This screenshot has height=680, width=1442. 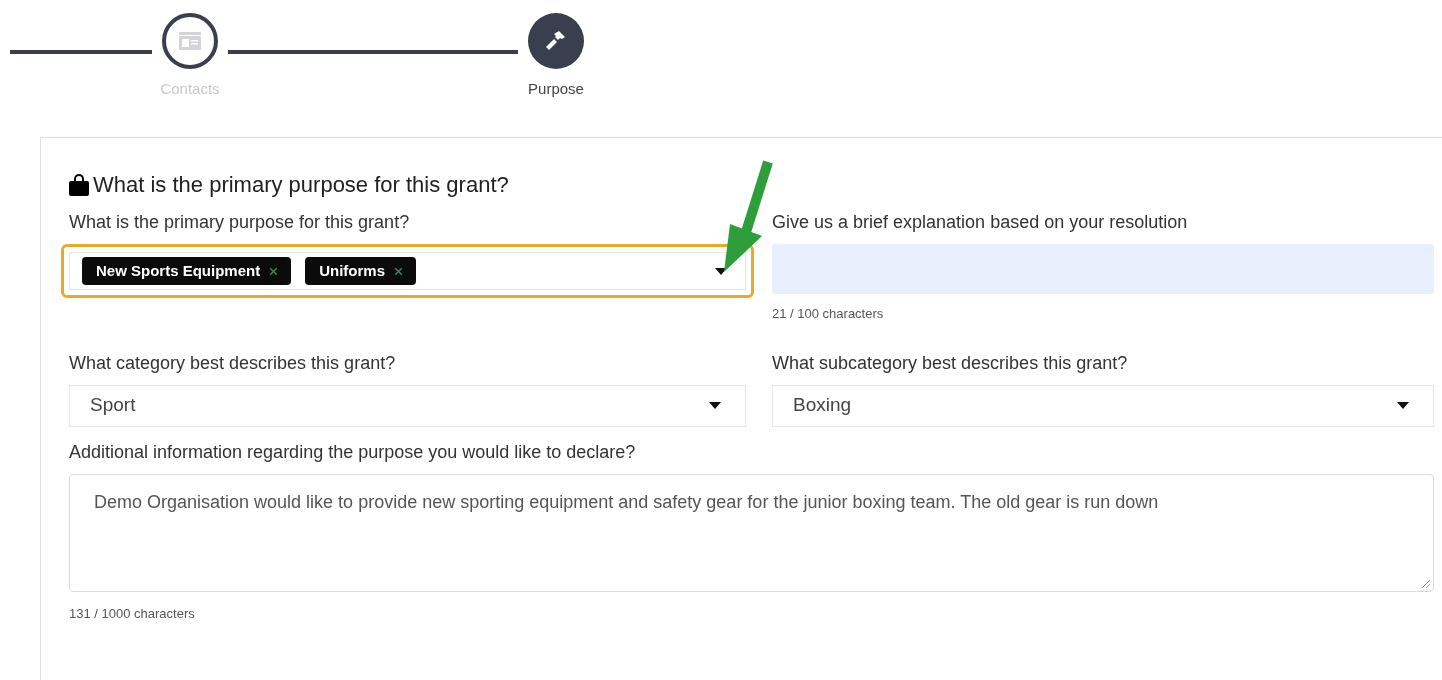 I want to click on character-counter: 131 / 1000 characters, so click(x=132, y=613).